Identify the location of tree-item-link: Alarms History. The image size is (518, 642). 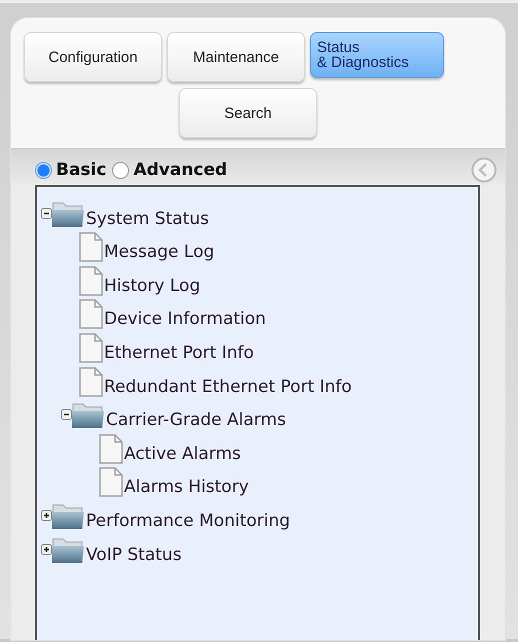
(186, 487).